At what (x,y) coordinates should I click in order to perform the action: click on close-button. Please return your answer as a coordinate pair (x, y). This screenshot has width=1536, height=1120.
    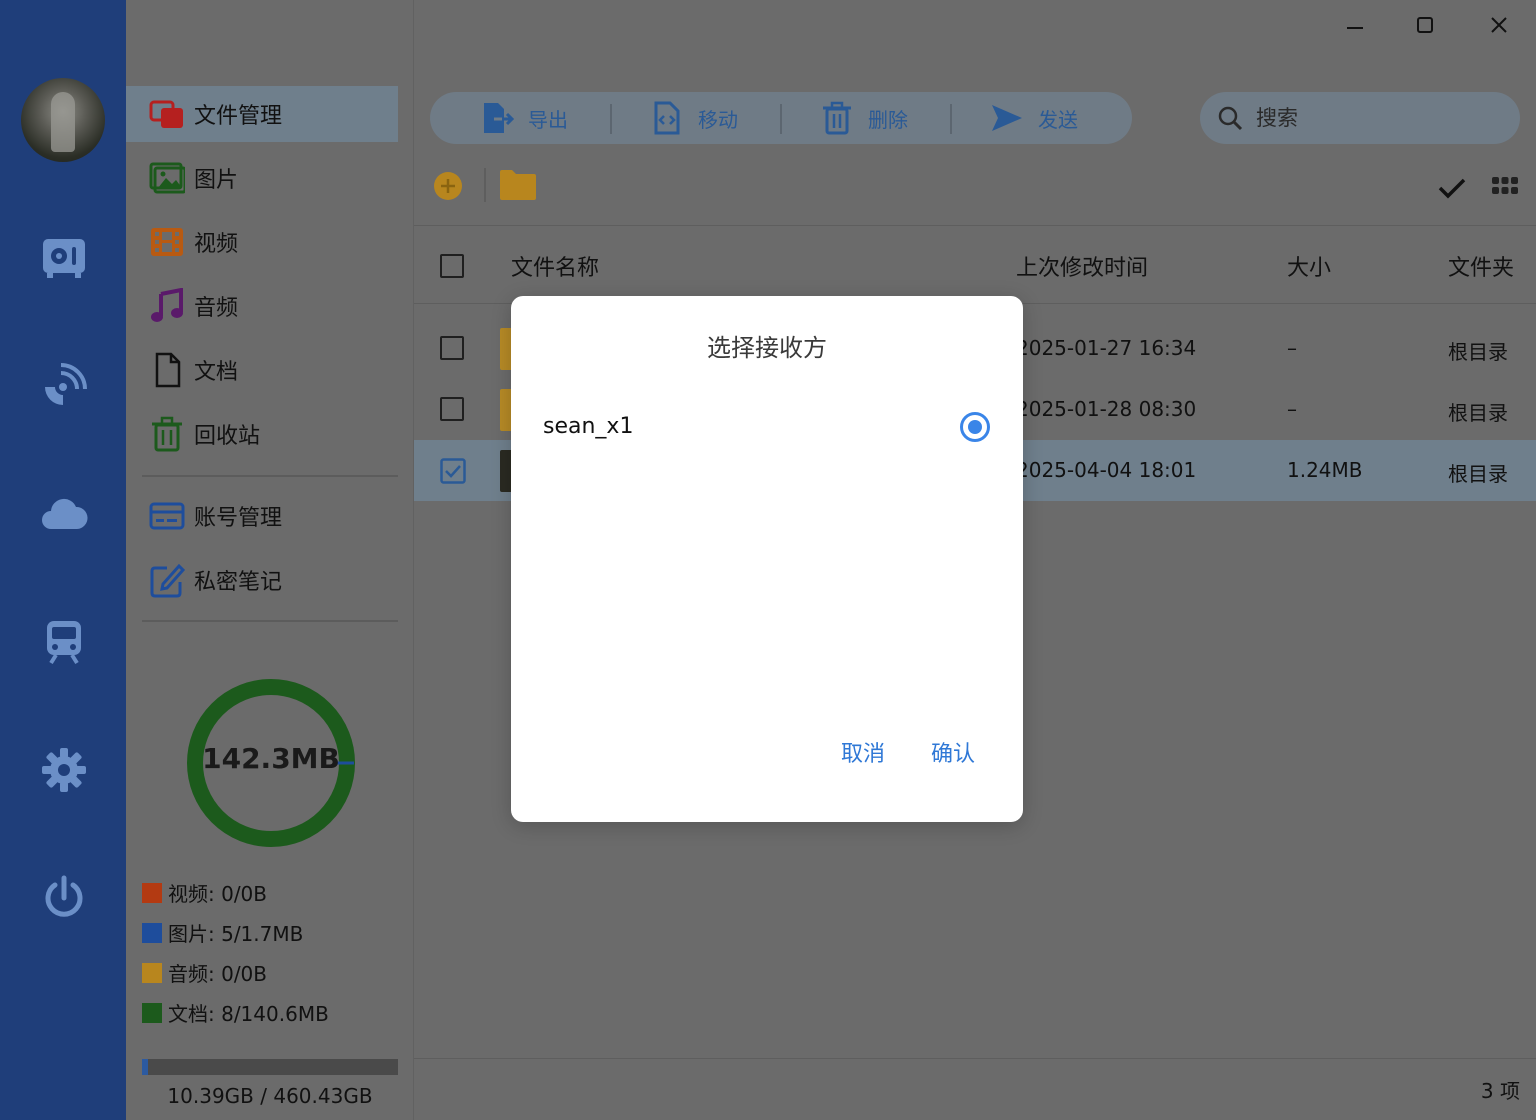
    Looking at the image, I should click on (1499, 25).